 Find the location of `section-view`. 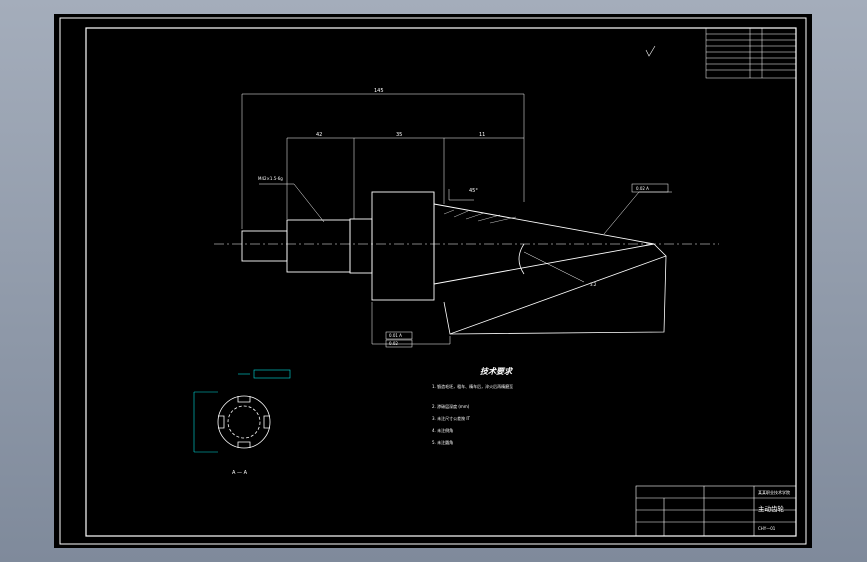

section-view is located at coordinates (244, 422).